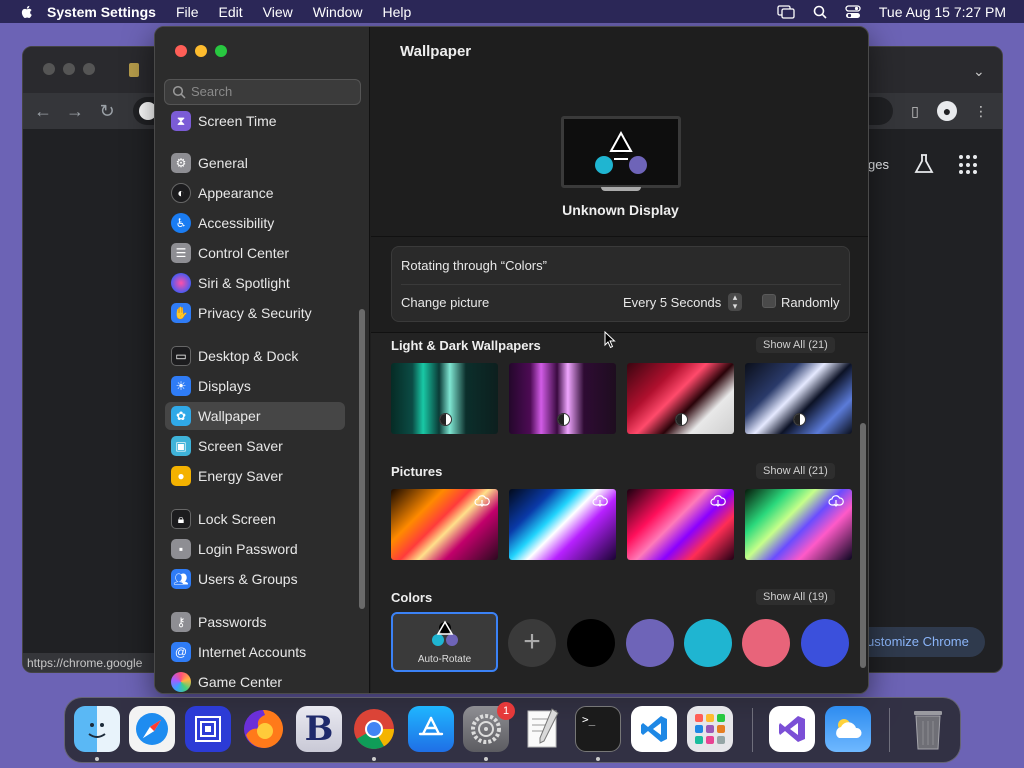 The width and height of the screenshot is (1024, 768). What do you see at coordinates (255, 680) in the screenshot?
I see `sidebar-item-game-center: Game Center` at bounding box center [255, 680].